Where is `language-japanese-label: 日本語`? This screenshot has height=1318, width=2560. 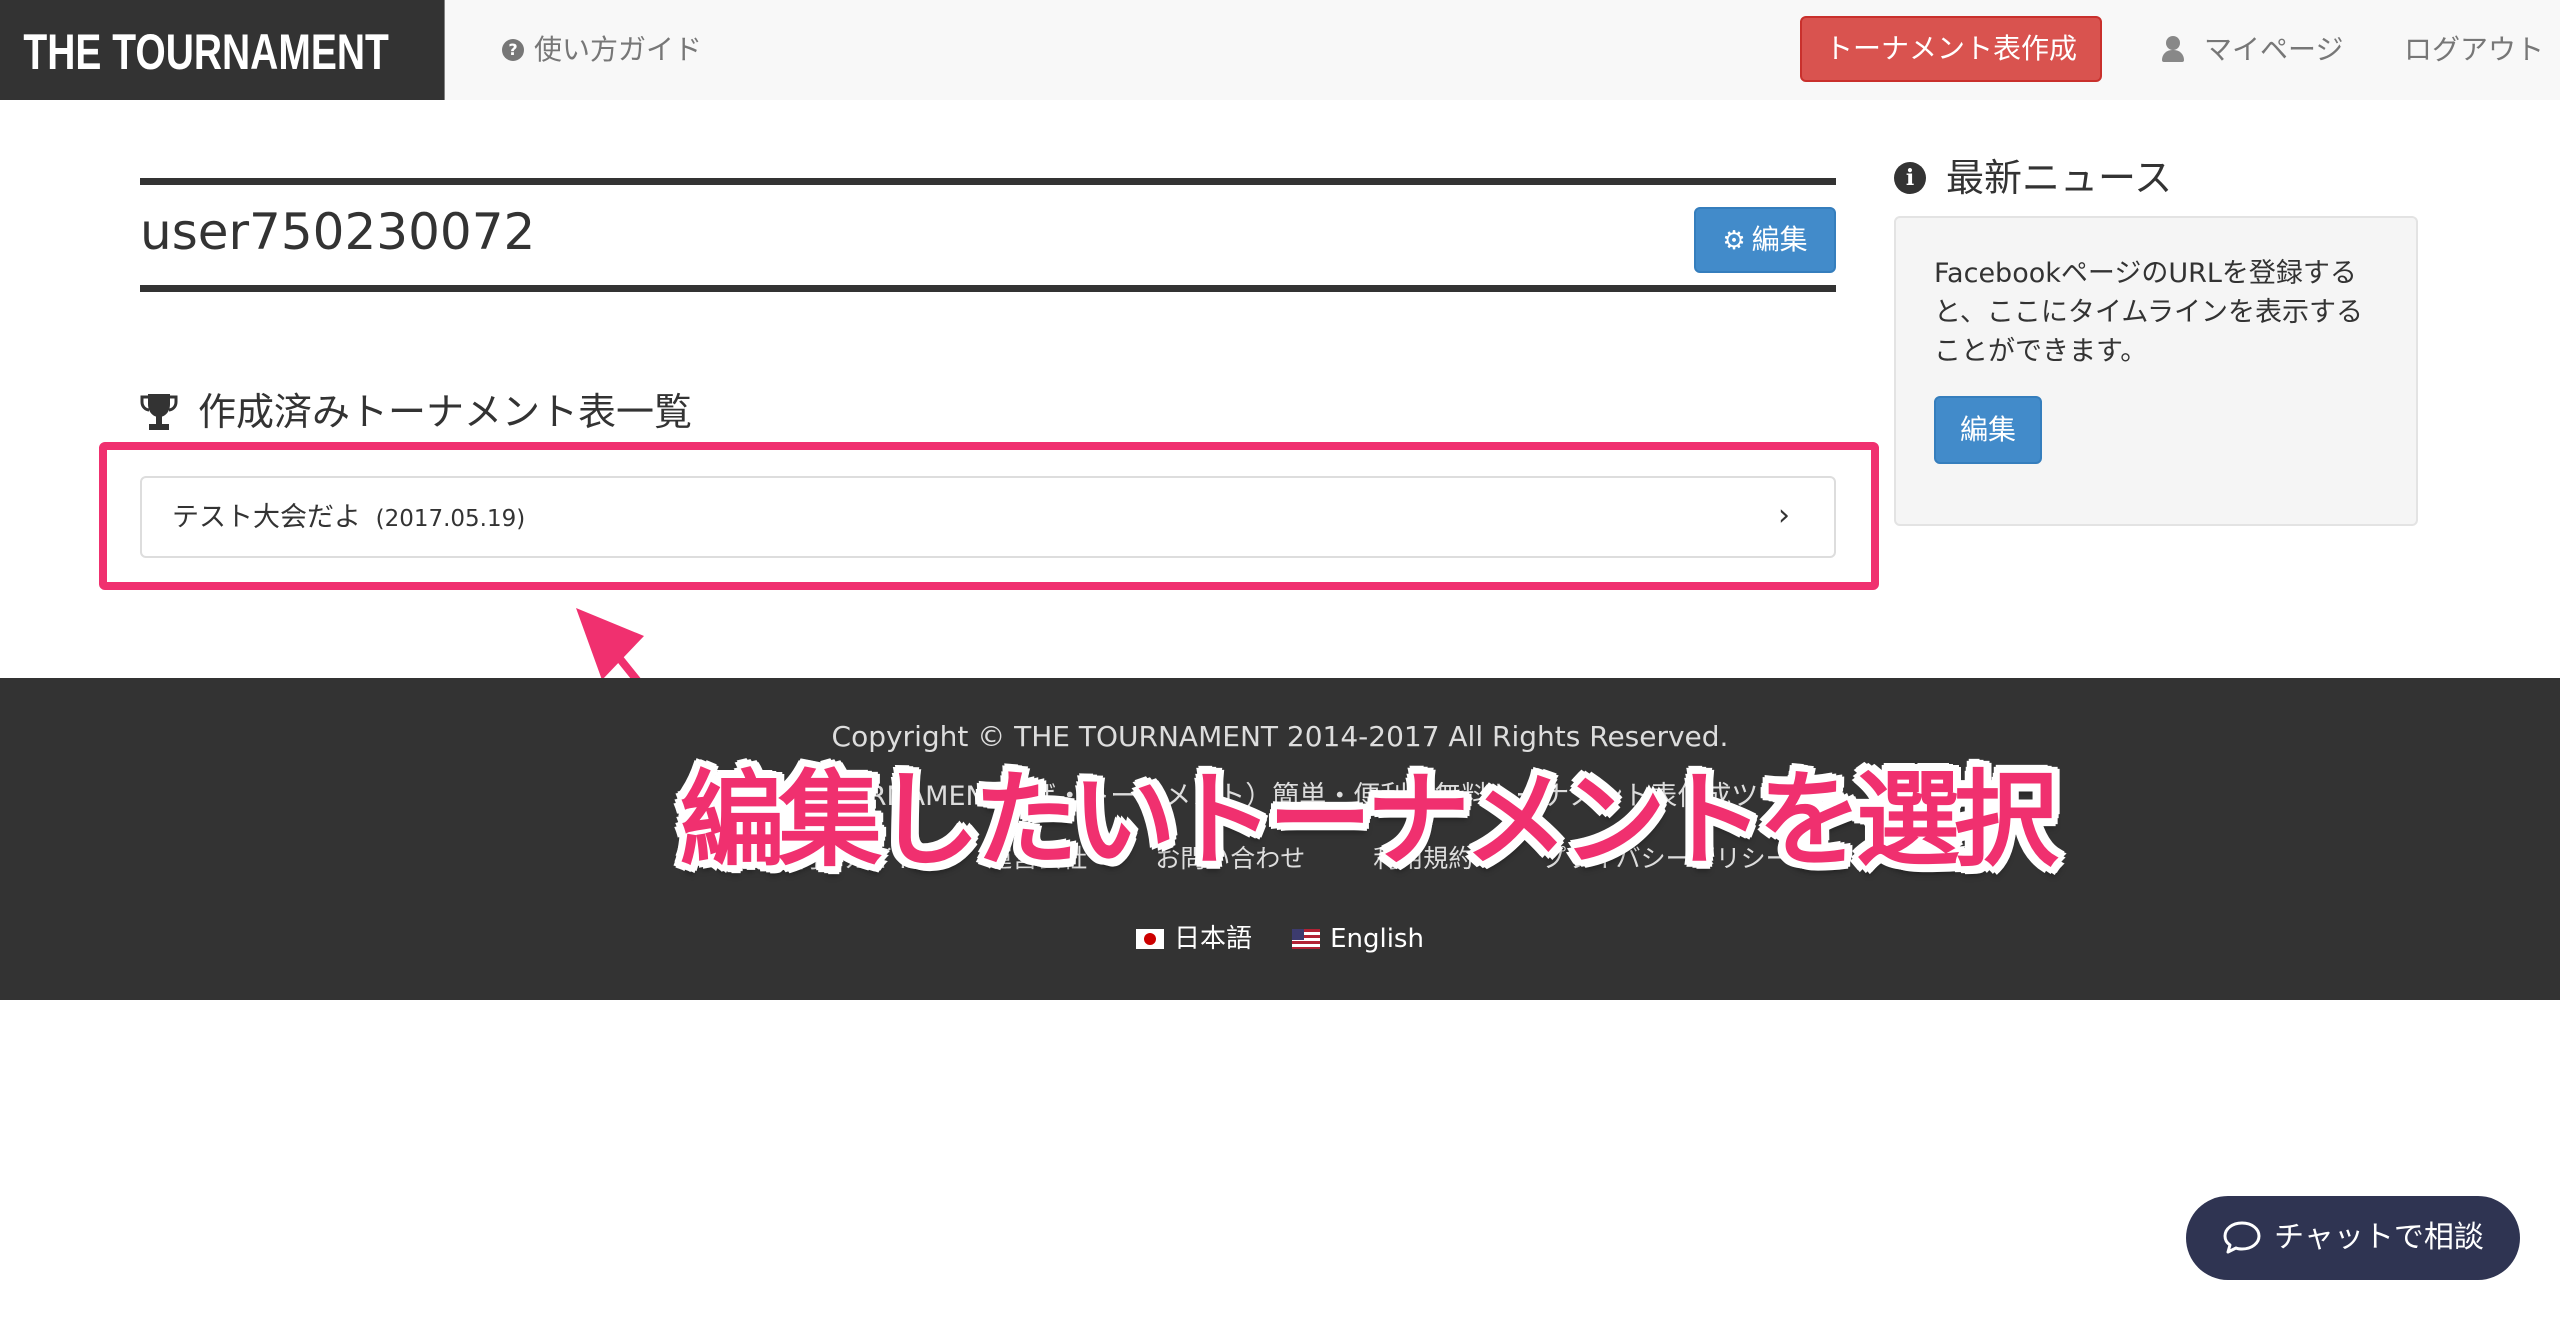 language-japanese-label: 日本語 is located at coordinates (1213, 939).